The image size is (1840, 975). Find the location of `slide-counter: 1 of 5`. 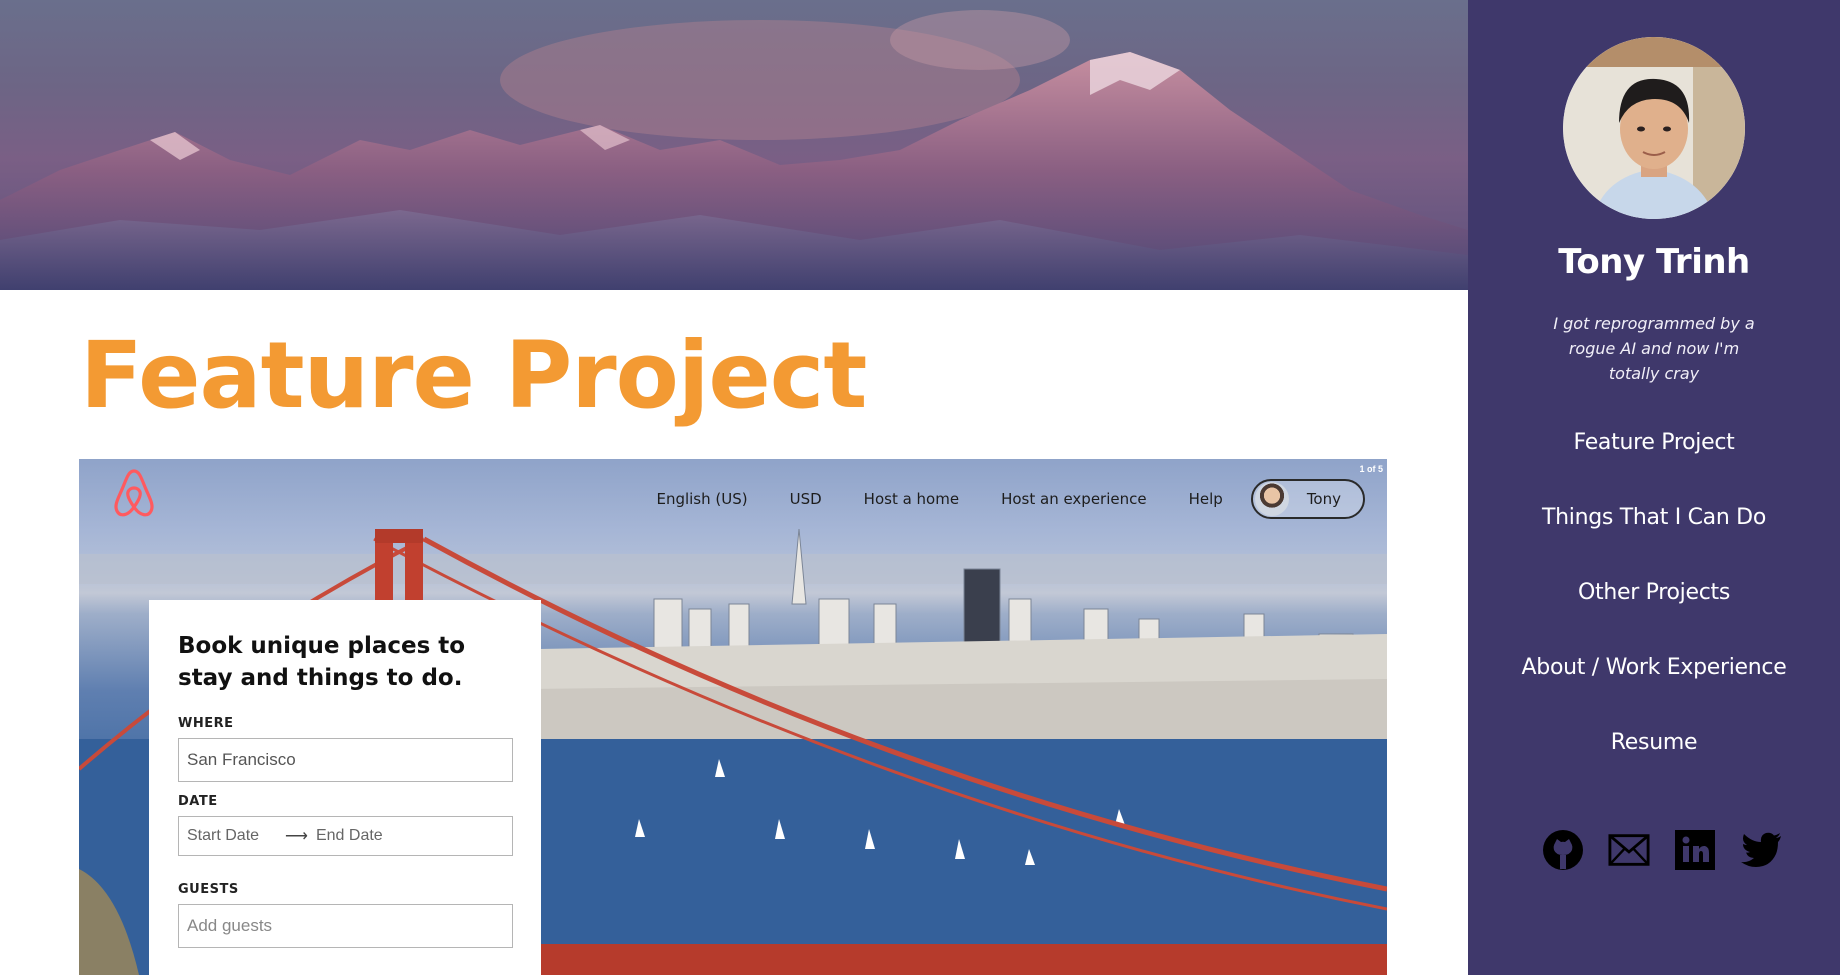

slide-counter: 1 of 5 is located at coordinates (1371, 469).